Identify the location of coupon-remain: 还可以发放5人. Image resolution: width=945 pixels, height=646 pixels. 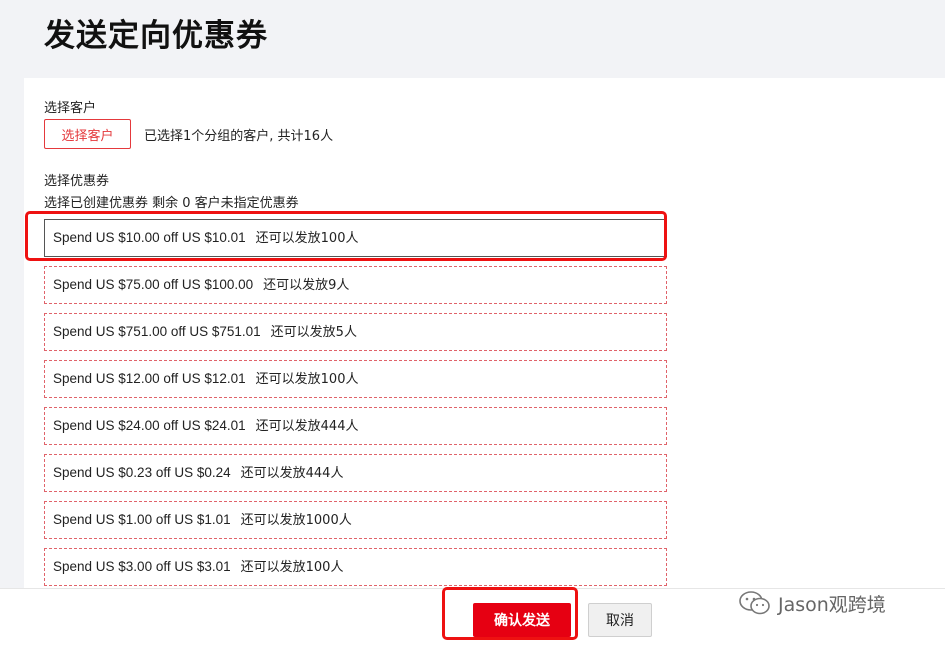
(313, 332).